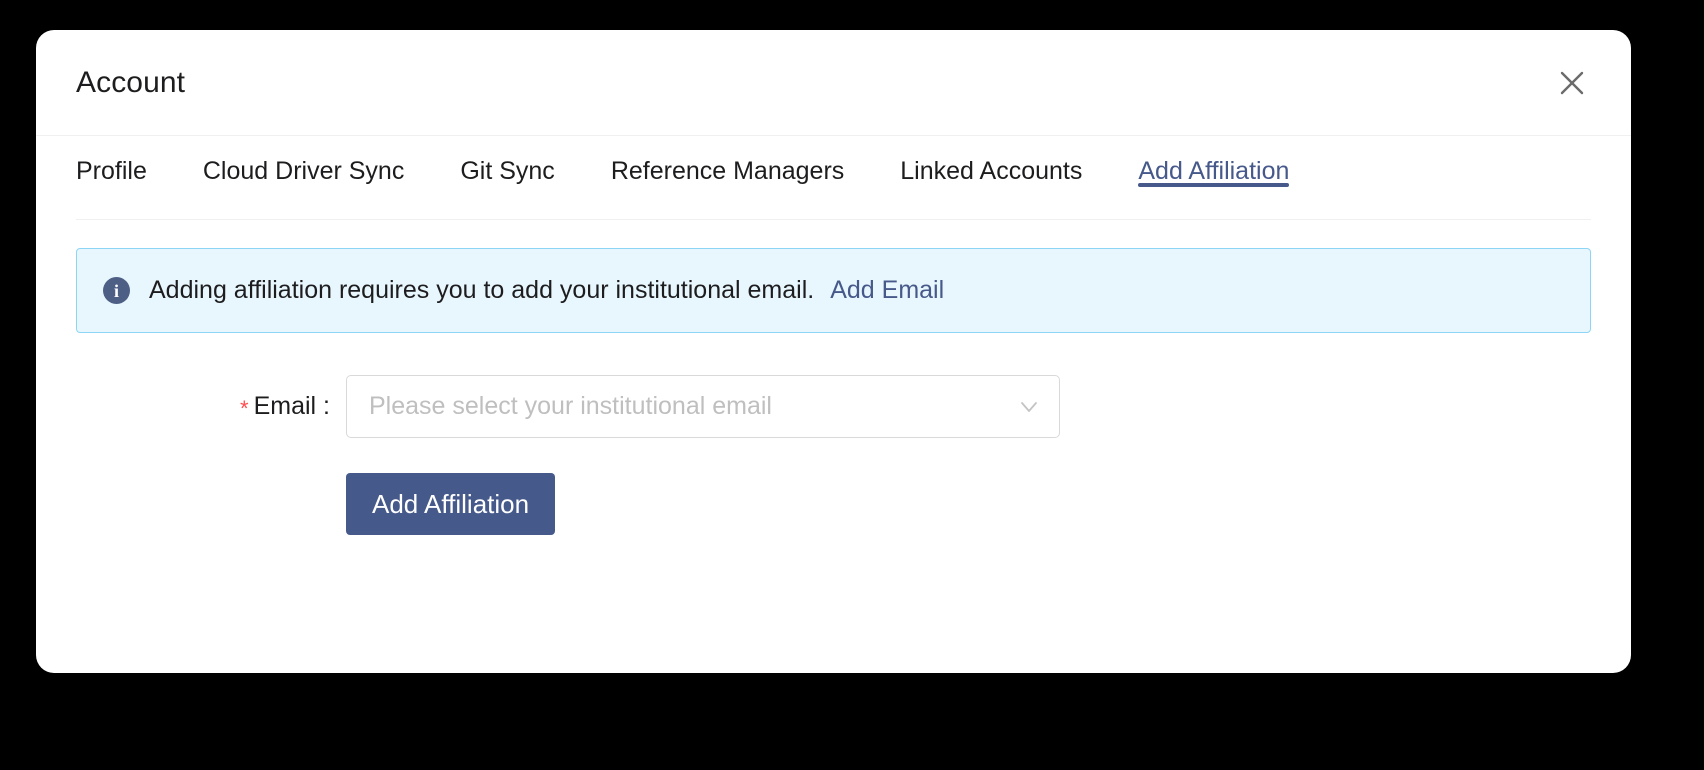  Describe the element at coordinates (303, 161) in the screenshot. I see `tab-cloud-driver-sync: Cloud Driver Sync` at that location.